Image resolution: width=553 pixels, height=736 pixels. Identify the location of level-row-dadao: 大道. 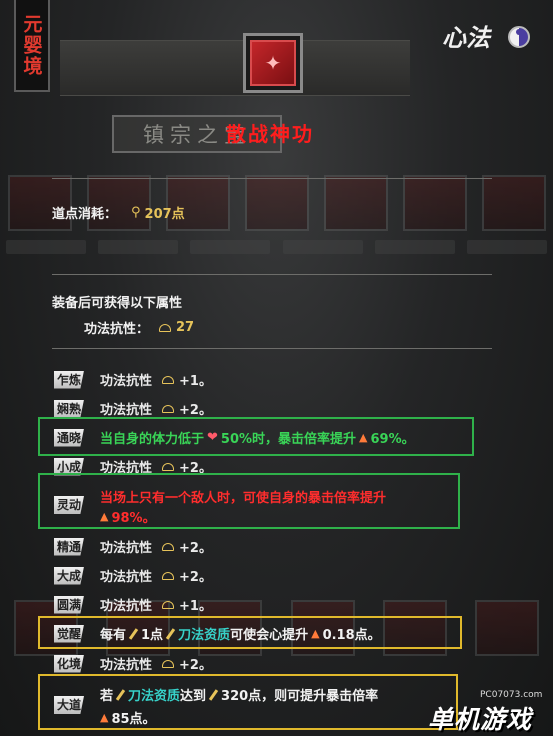
(77, 705).